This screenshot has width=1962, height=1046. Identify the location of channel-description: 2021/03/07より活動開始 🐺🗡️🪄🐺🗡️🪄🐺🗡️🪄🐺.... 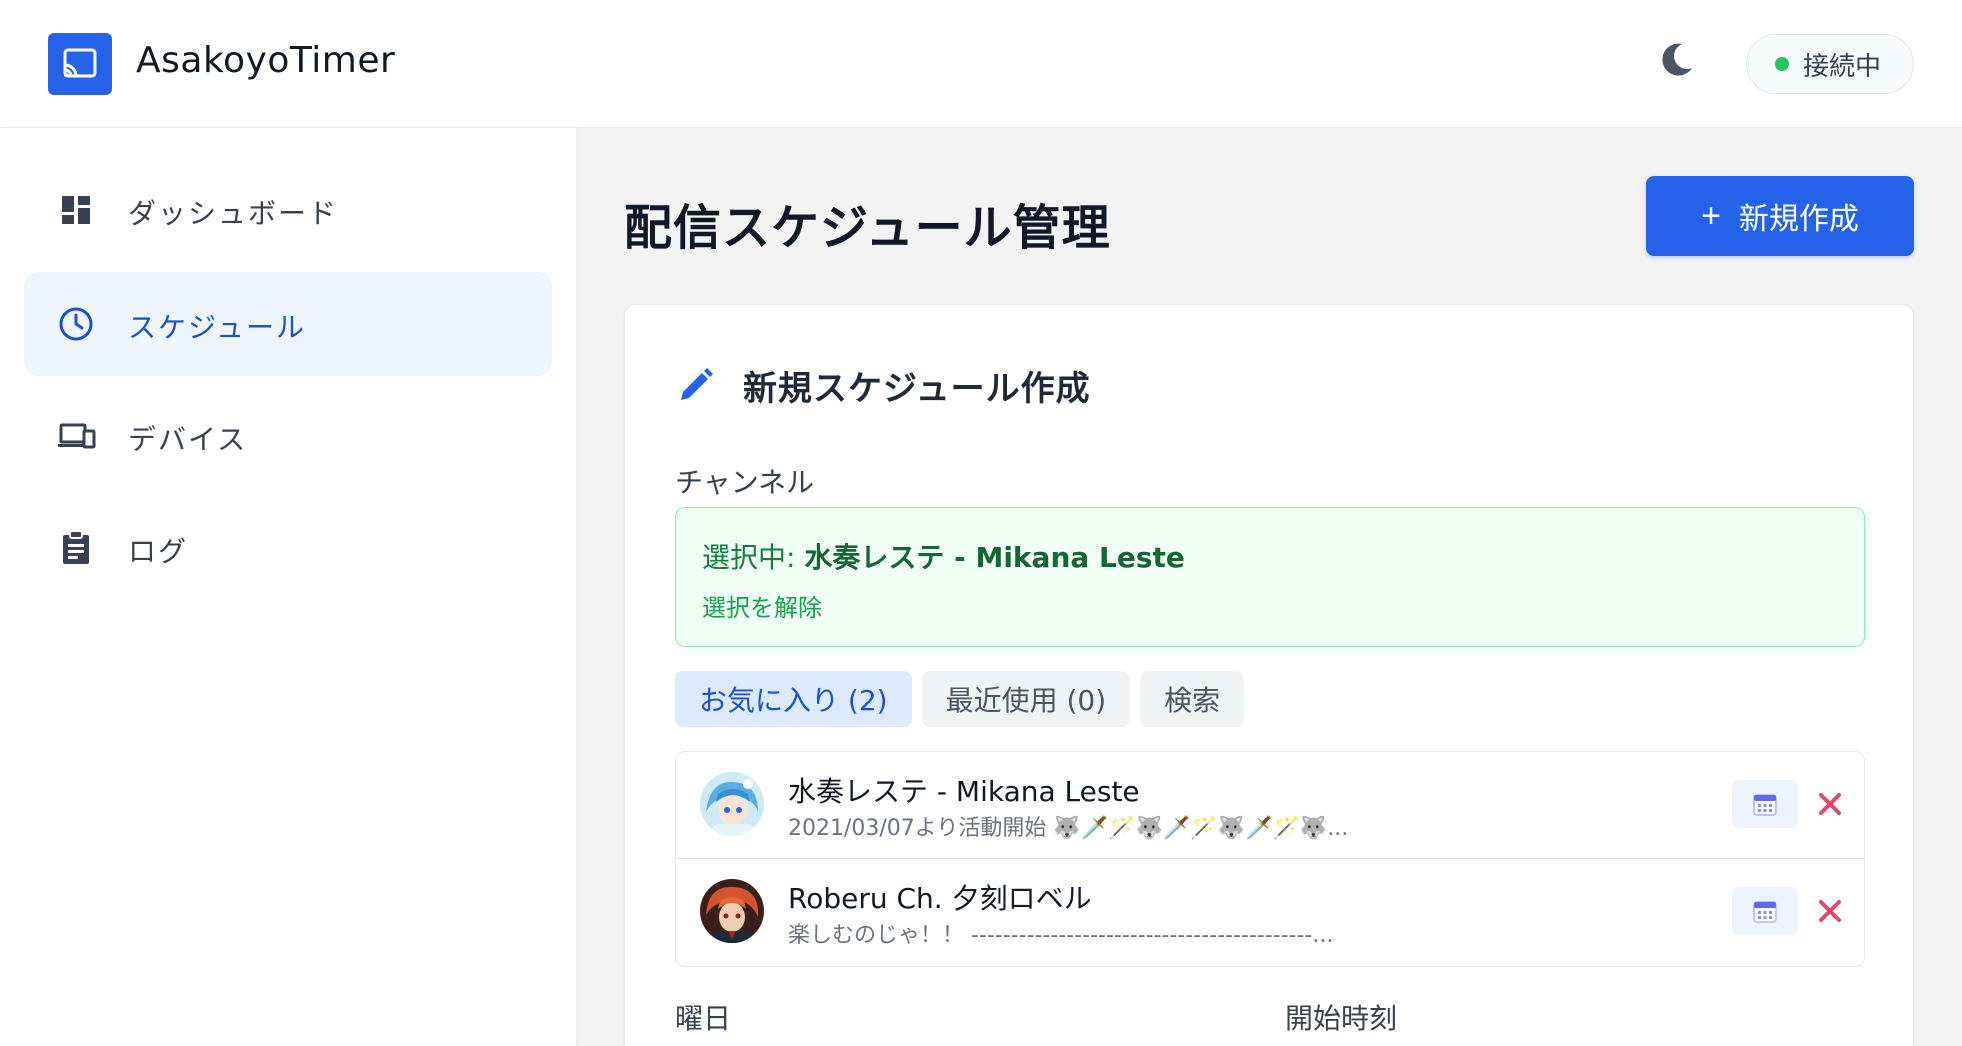
(1068, 828).